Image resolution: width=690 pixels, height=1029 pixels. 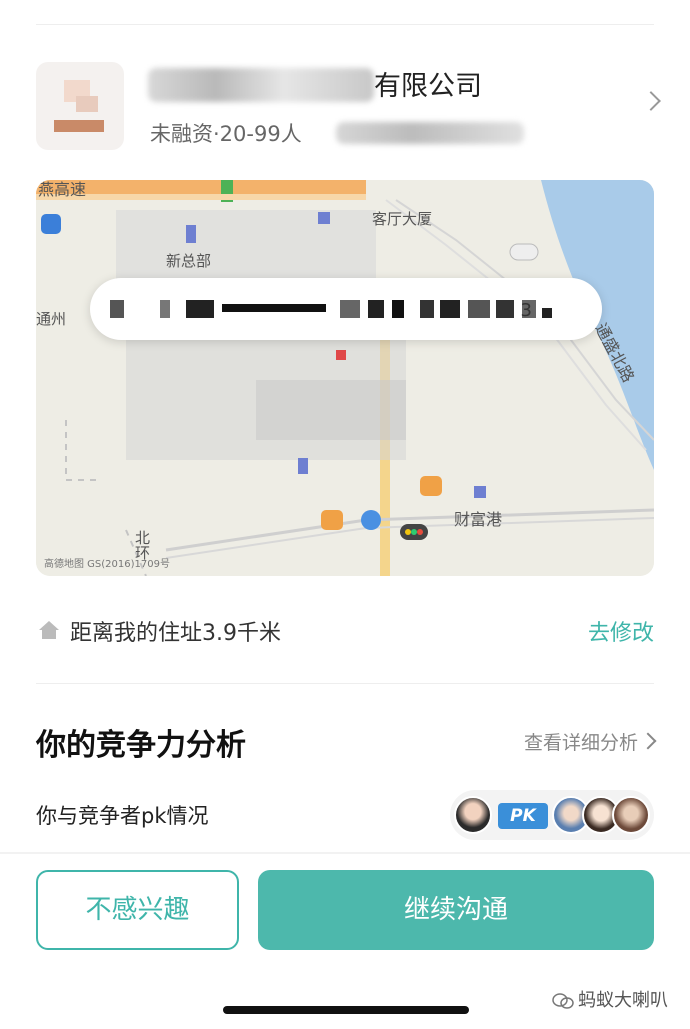 I want to click on continue-chat-button: 继续沟通, so click(x=456, y=910).